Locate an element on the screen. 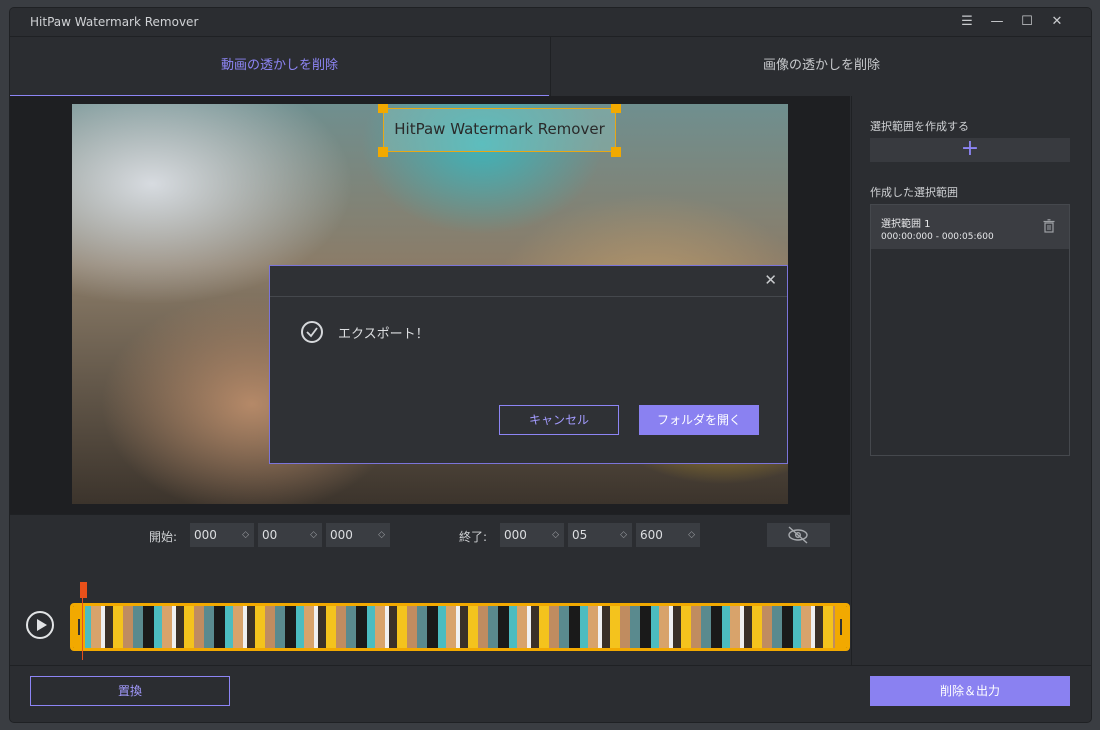  create-selection-label: 選択範囲を作成する is located at coordinates (919, 126).